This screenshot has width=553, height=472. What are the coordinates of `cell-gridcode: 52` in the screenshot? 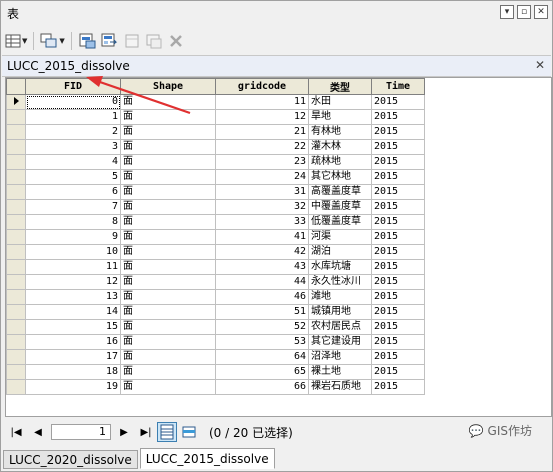 It's located at (262, 327).